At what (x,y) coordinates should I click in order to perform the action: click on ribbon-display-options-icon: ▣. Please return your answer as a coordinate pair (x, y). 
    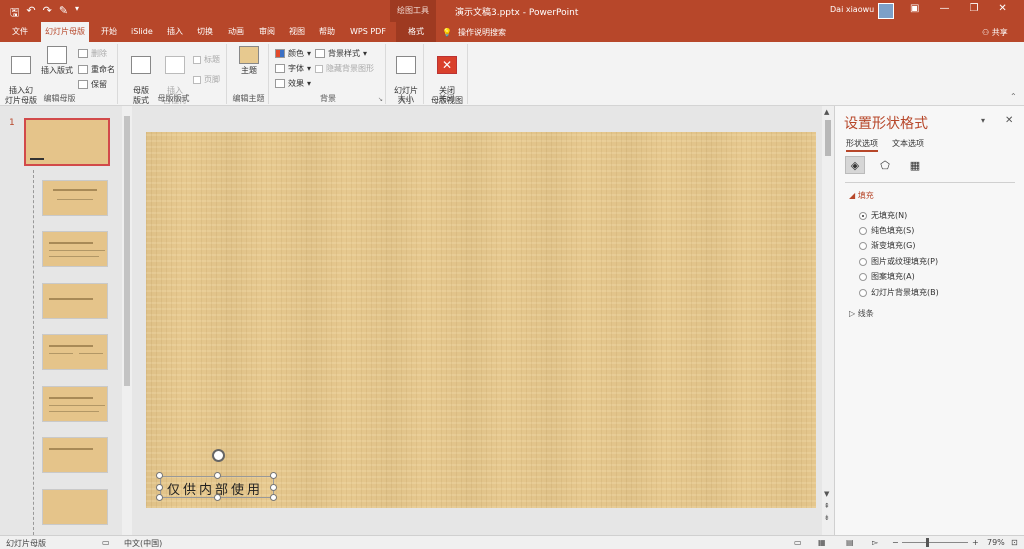
    Looking at the image, I should click on (914, 8).